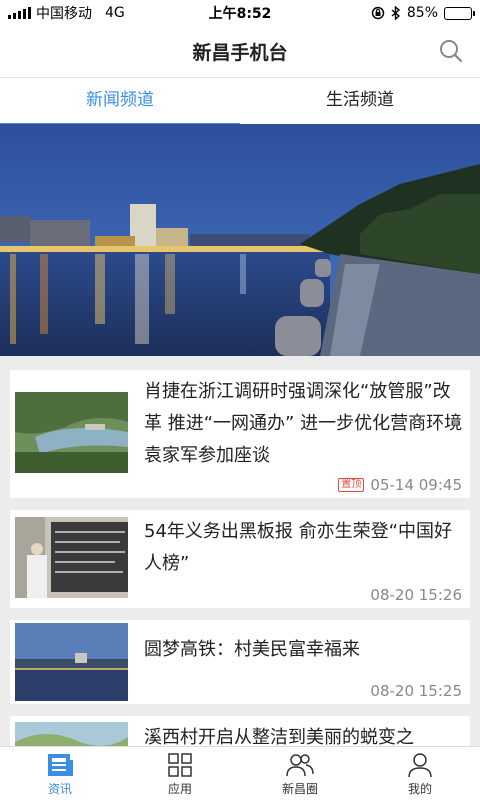  Describe the element at coordinates (299, 789) in the screenshot. I see `nav-label: 新昌圈` at that location.